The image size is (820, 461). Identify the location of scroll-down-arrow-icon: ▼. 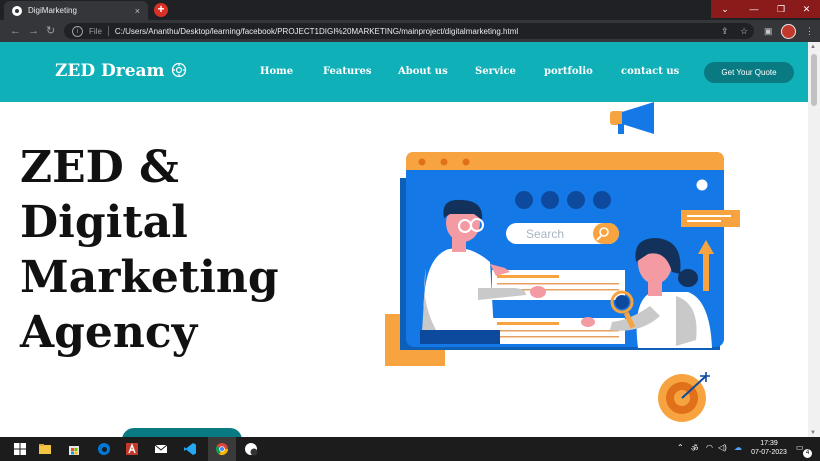
(813, 433).